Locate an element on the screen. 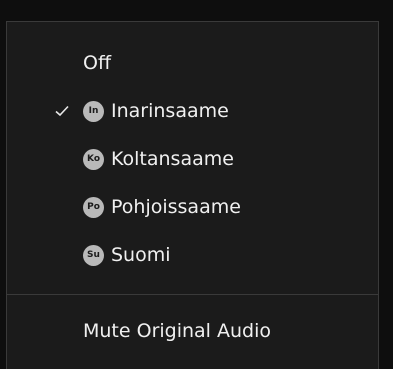 This screenshot has height=369, width=393. menu-item-mute-original-audio: Mute Original Audio is located at coordinates (200, 331).